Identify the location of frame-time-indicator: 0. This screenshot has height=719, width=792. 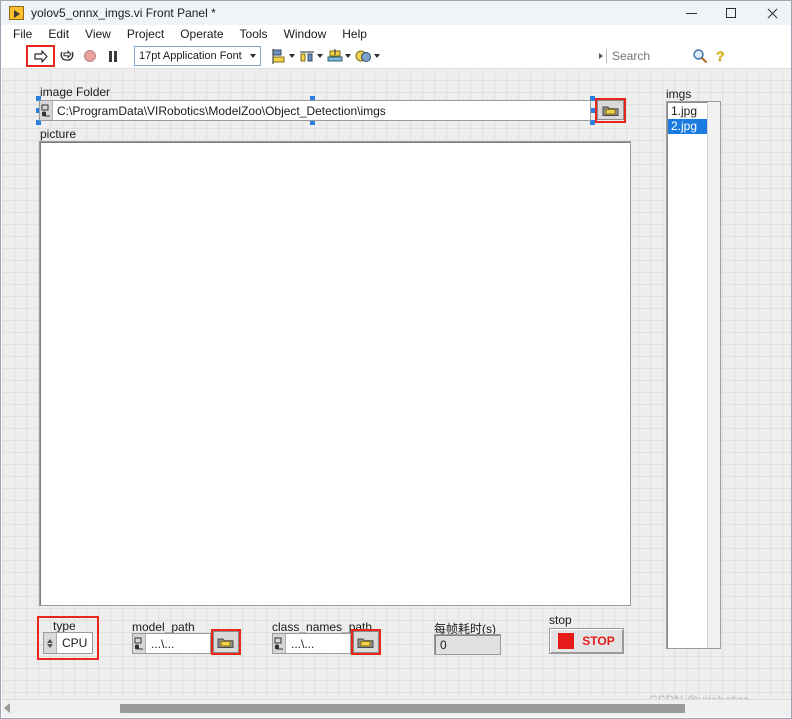
(467, 644).